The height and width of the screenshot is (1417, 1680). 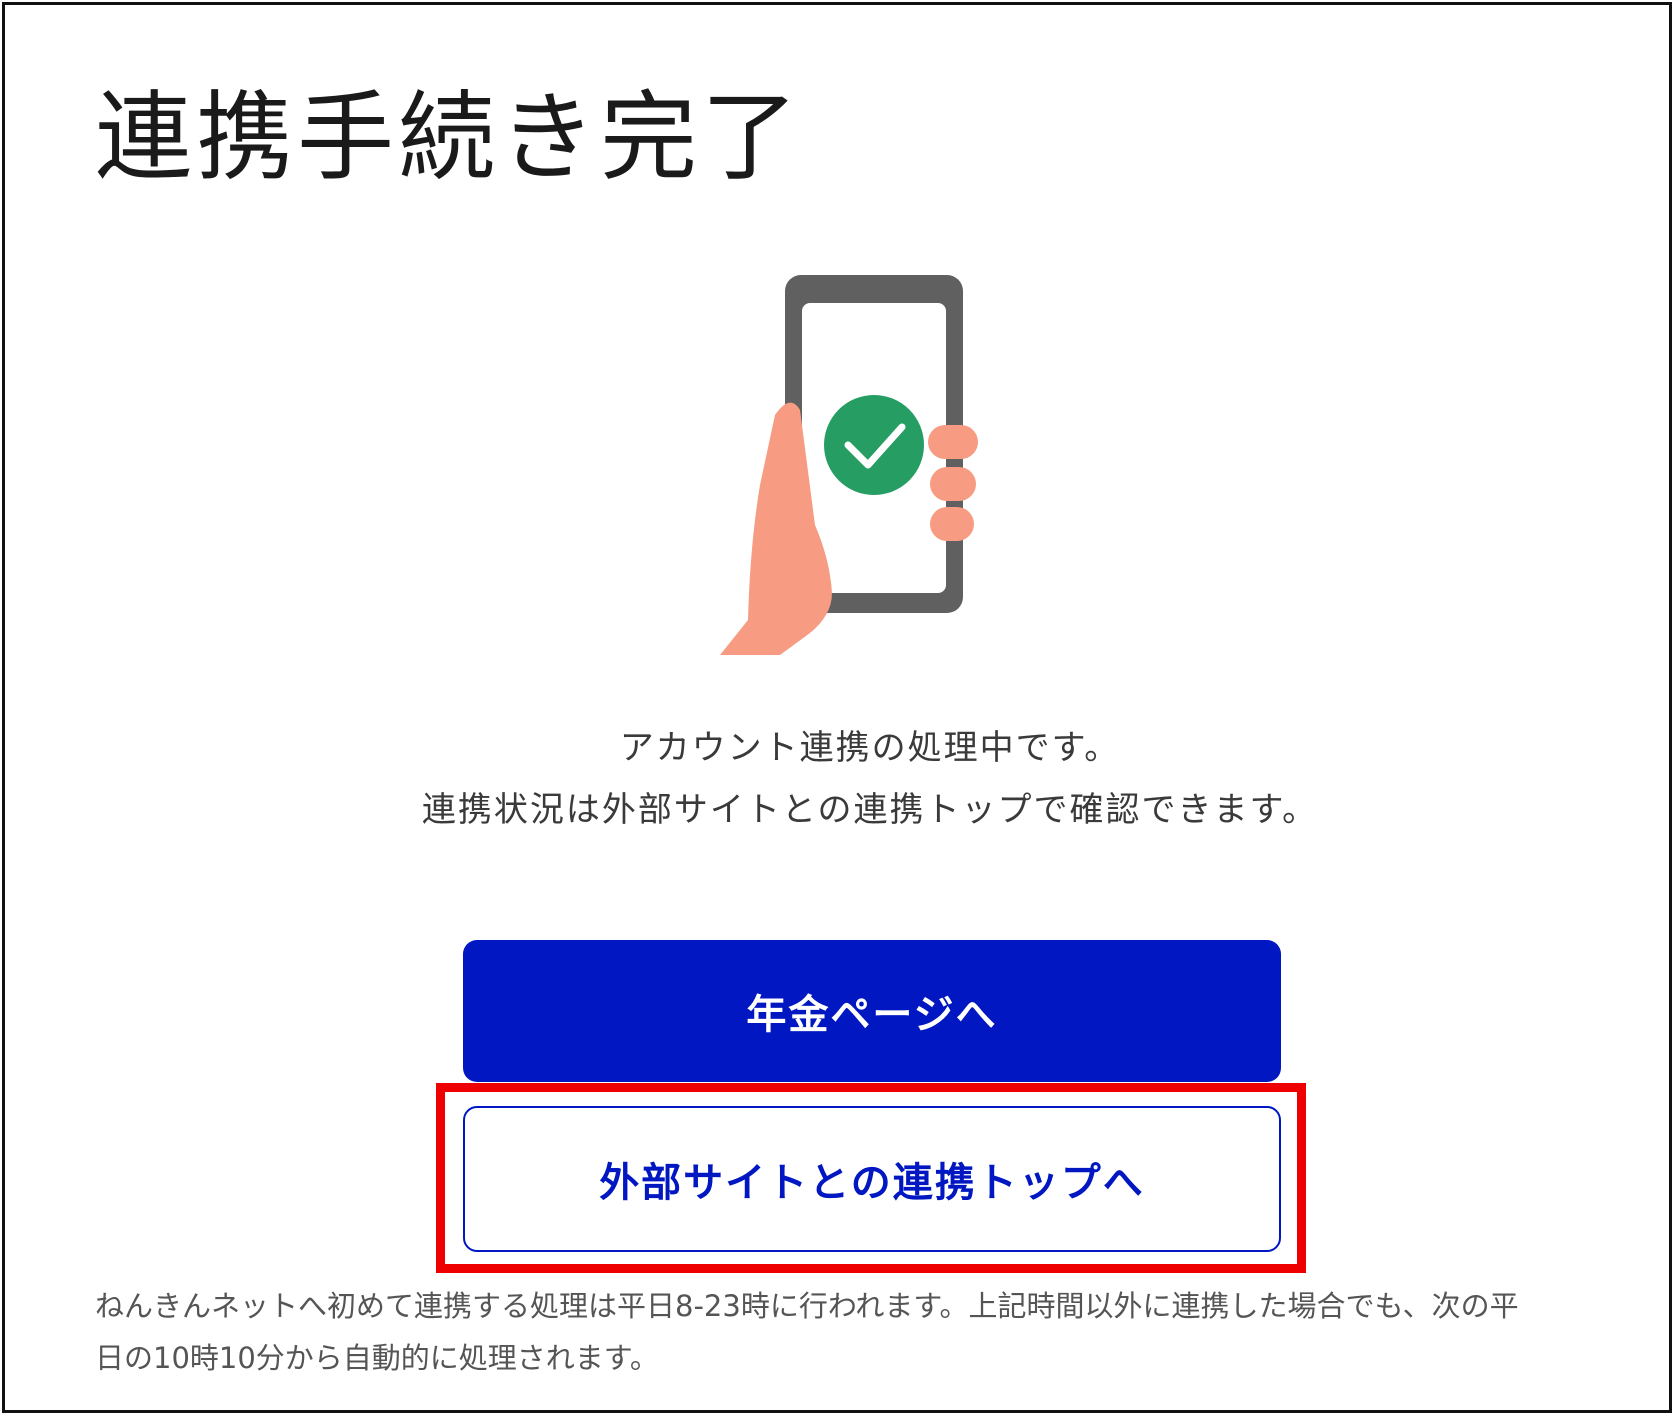 I want to click on pension-page-button: 年金ページへ, so click(x=872, y=1011).